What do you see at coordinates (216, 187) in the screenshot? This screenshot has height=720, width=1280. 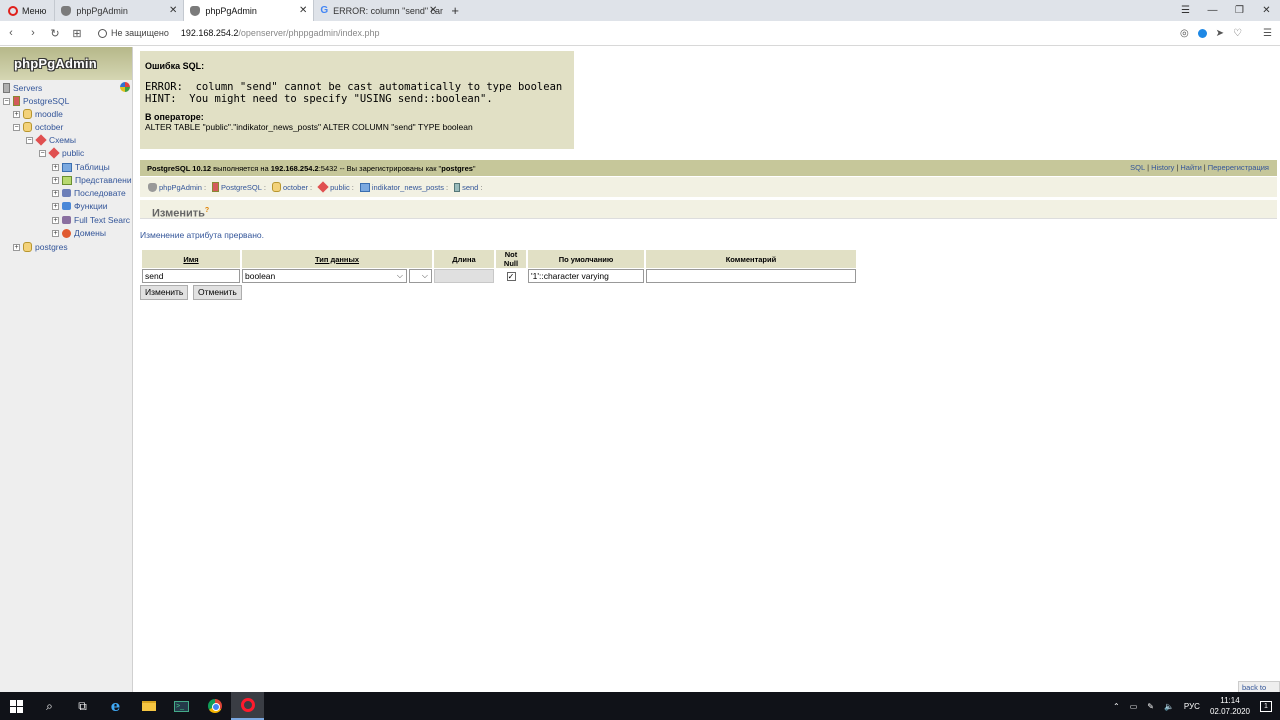 I see `postgresql-server-icon` at bounding box center [216, 187].